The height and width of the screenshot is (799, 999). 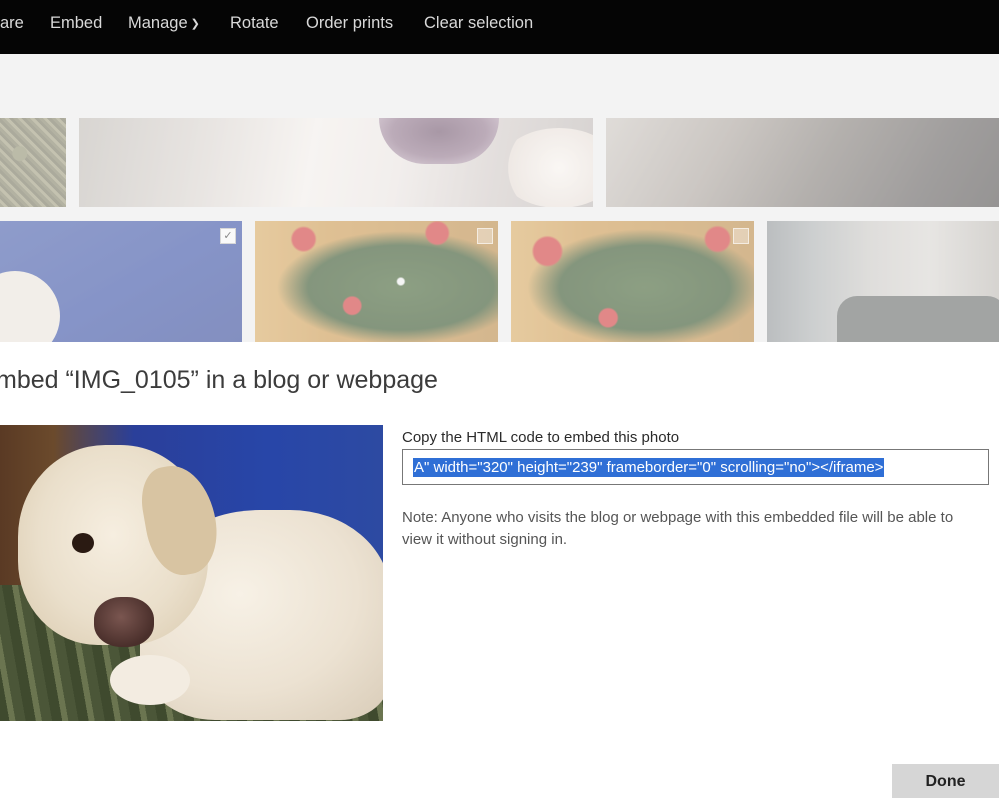 What do you see at coordinates (124, 622) in the screenshot?
I see `dog-nose` at bounding box center [124, 622].